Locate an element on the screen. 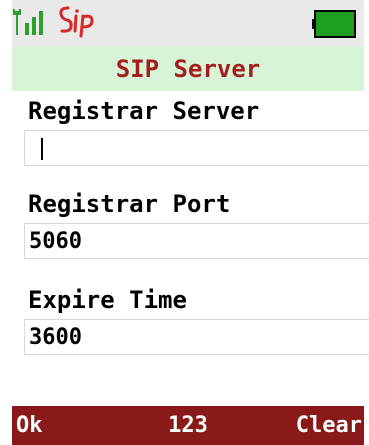  status-bar is located at coordinates (188, 23).